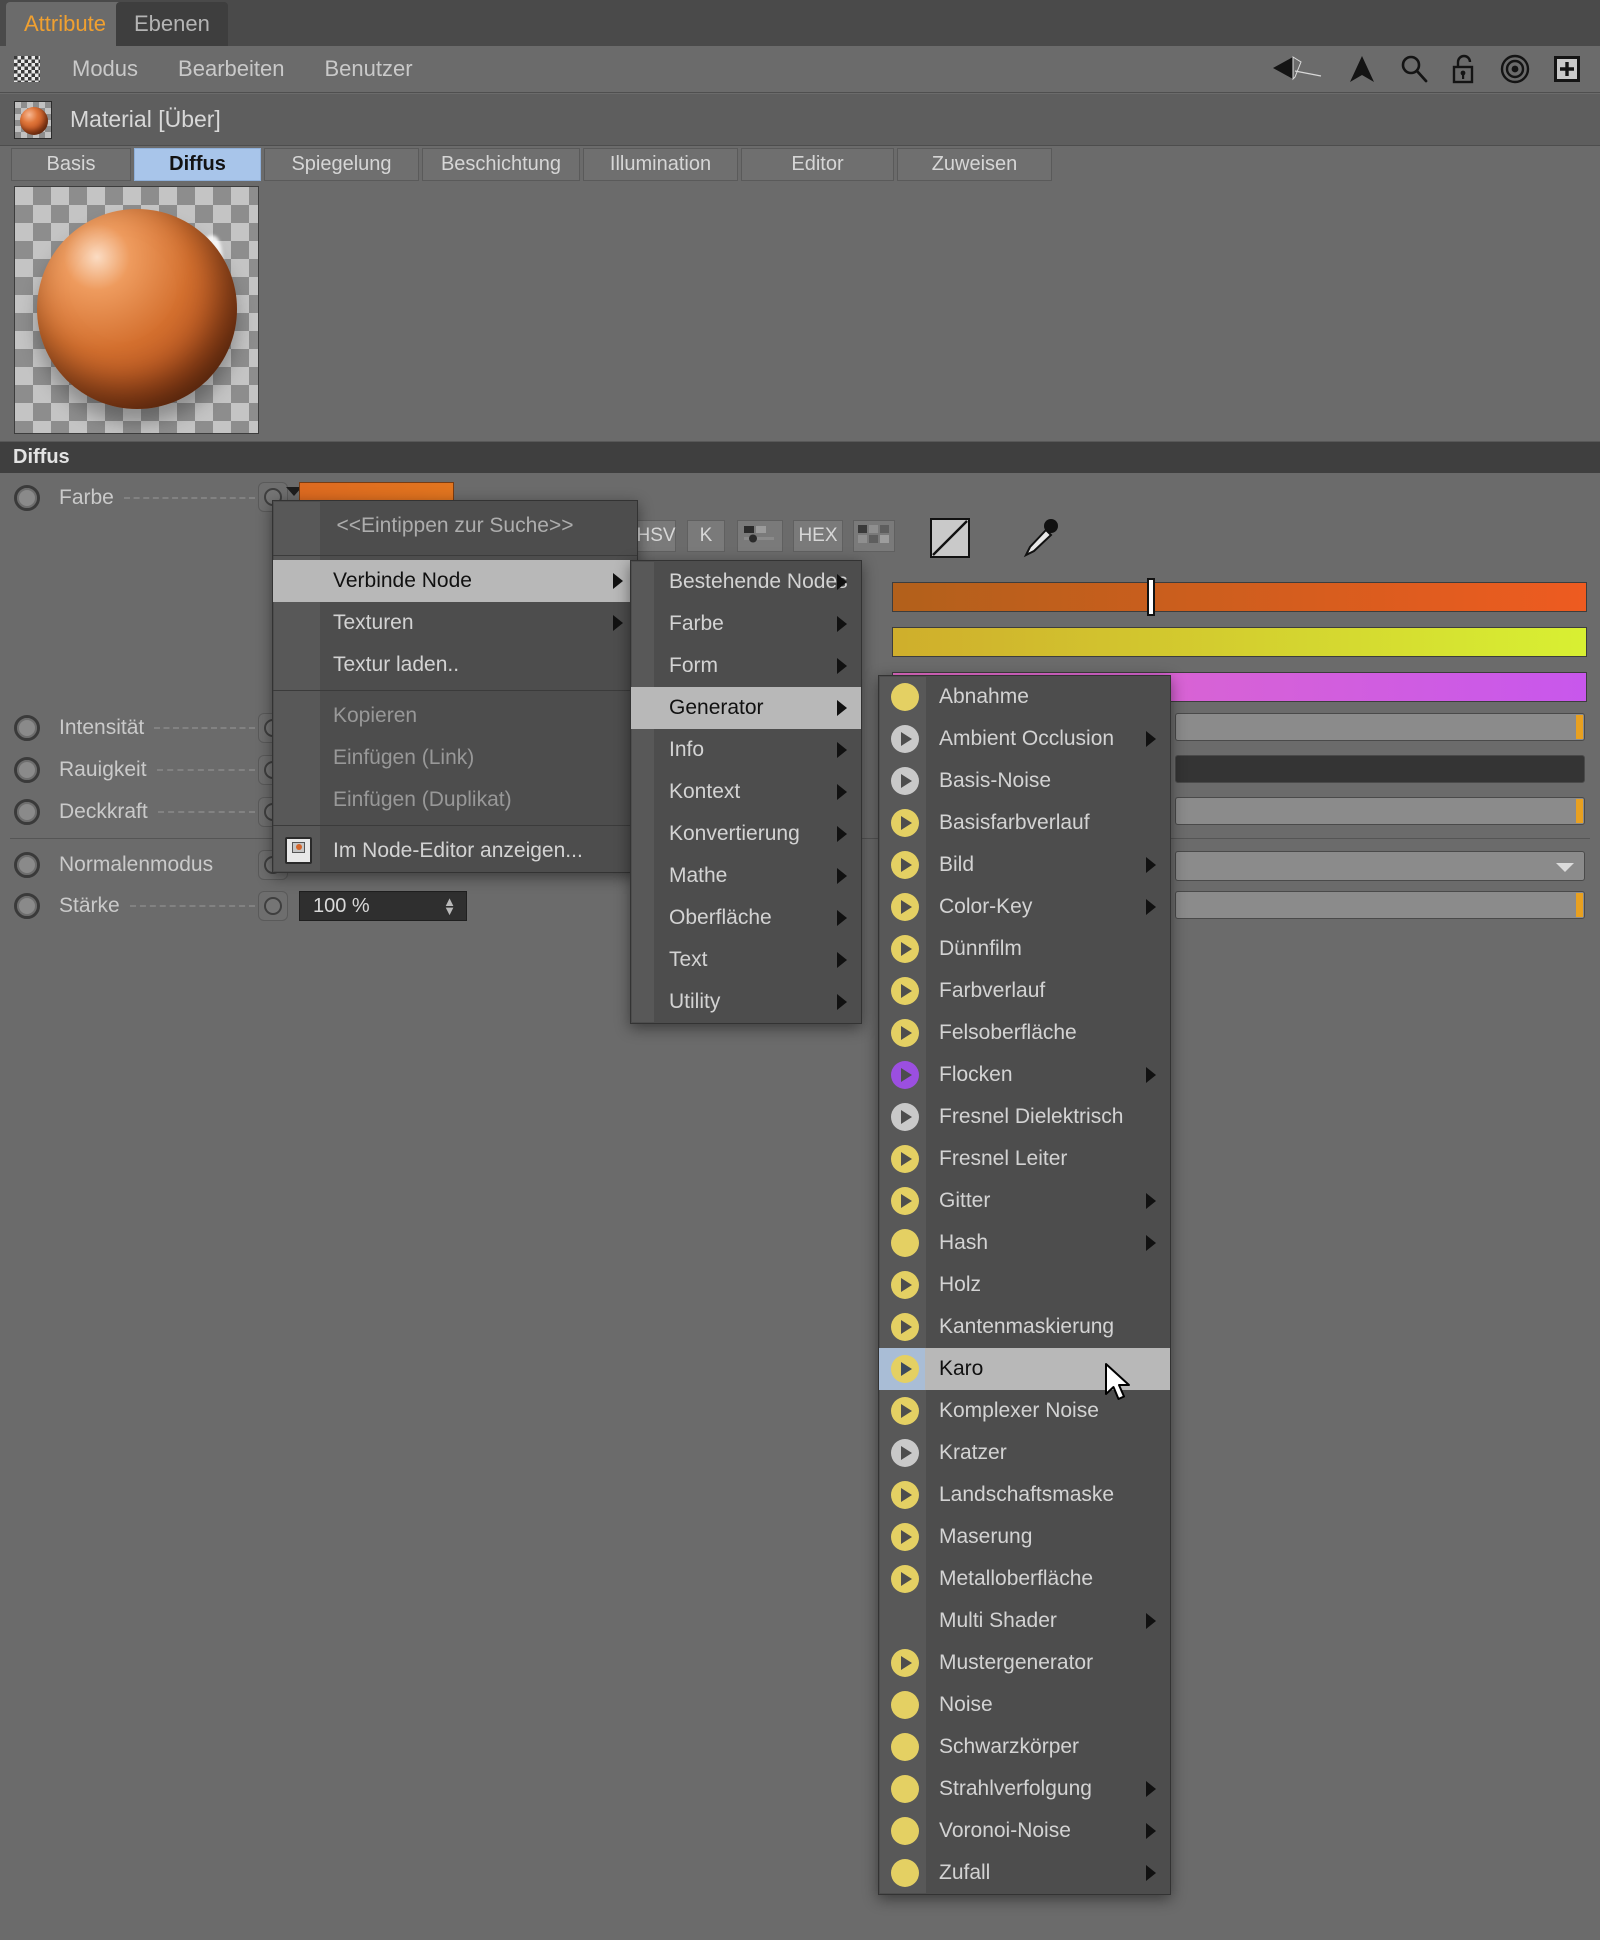  I want to click on menu-item-textur-laden: Textur laden.., so click(455, 665).